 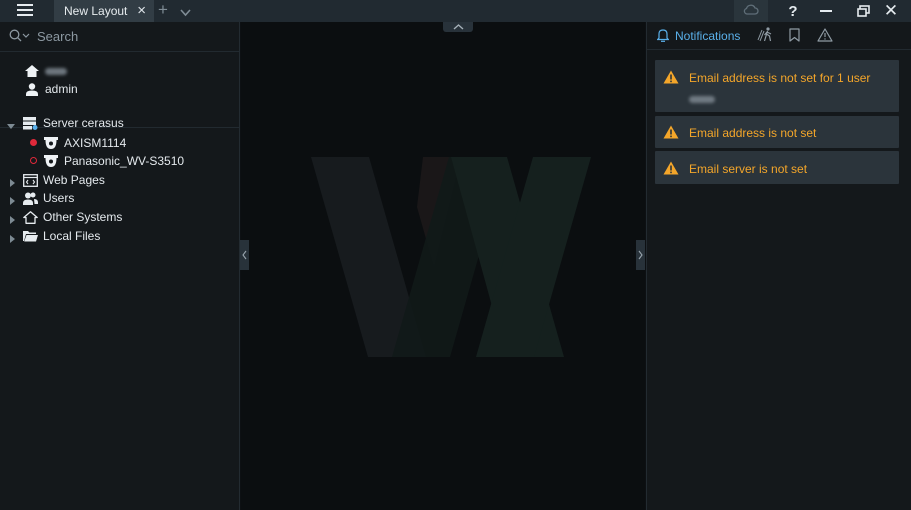 What do you see at coordinates (30, 236) in the screenshot?
I see `folder-icon` at bounding box center [30, 236].